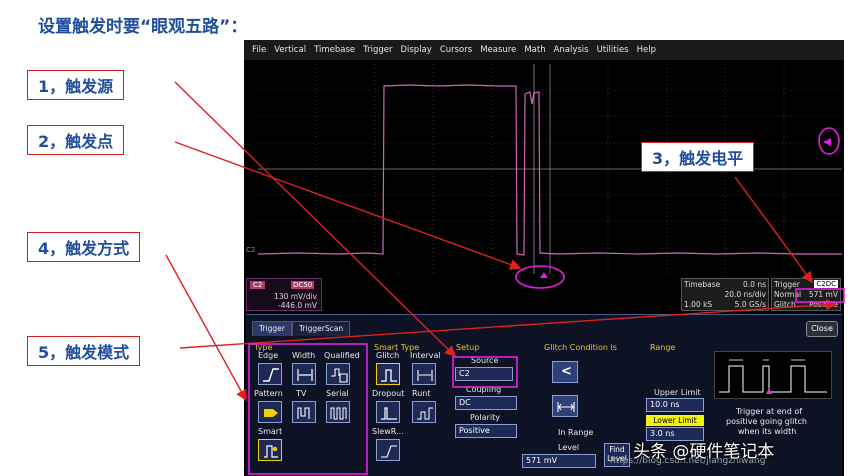 This screenshot has height=476, width=851. Describe the element at coordinates (484, 389) in the screenshot. I see `coupling-label: Coupling` at that location.